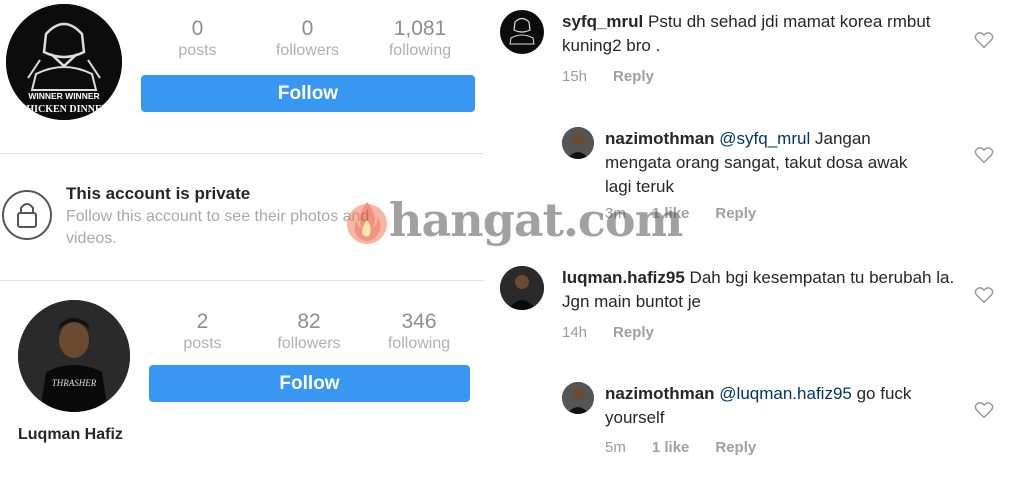 Image resolution: width=1024 pixels, height=485 pixels. Describe the element at coordinates (608, 332) in the screenshot. I see `comment-meta: 14h Reply` at that location.